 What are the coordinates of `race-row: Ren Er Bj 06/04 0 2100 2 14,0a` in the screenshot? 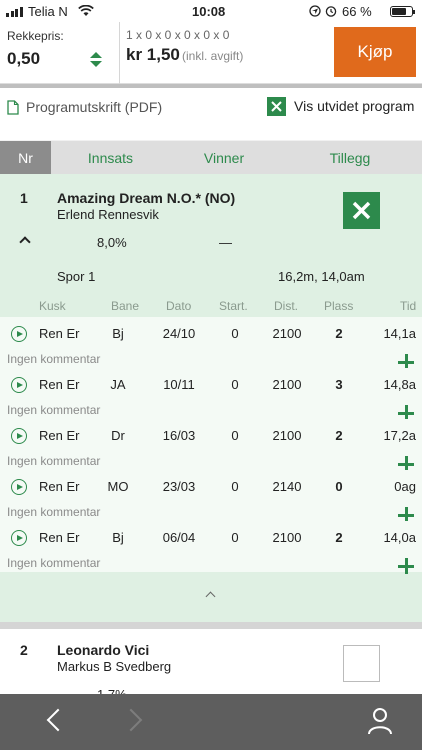 It's located at (211, 537).